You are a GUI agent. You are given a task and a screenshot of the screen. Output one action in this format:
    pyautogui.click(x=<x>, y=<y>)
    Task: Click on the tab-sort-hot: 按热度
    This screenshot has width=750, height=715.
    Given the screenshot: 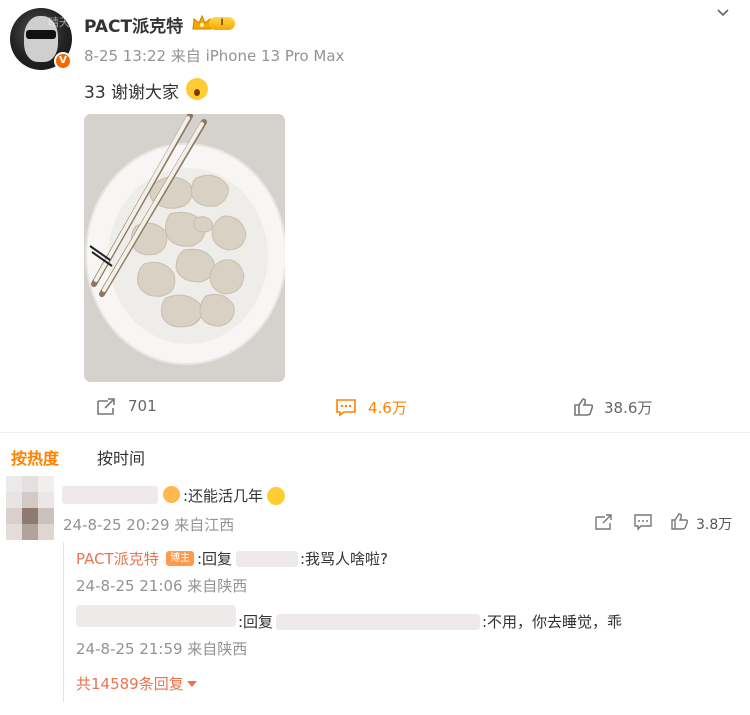 What is the action you would take?
    pyautogui.click(x=35, y=457)
    